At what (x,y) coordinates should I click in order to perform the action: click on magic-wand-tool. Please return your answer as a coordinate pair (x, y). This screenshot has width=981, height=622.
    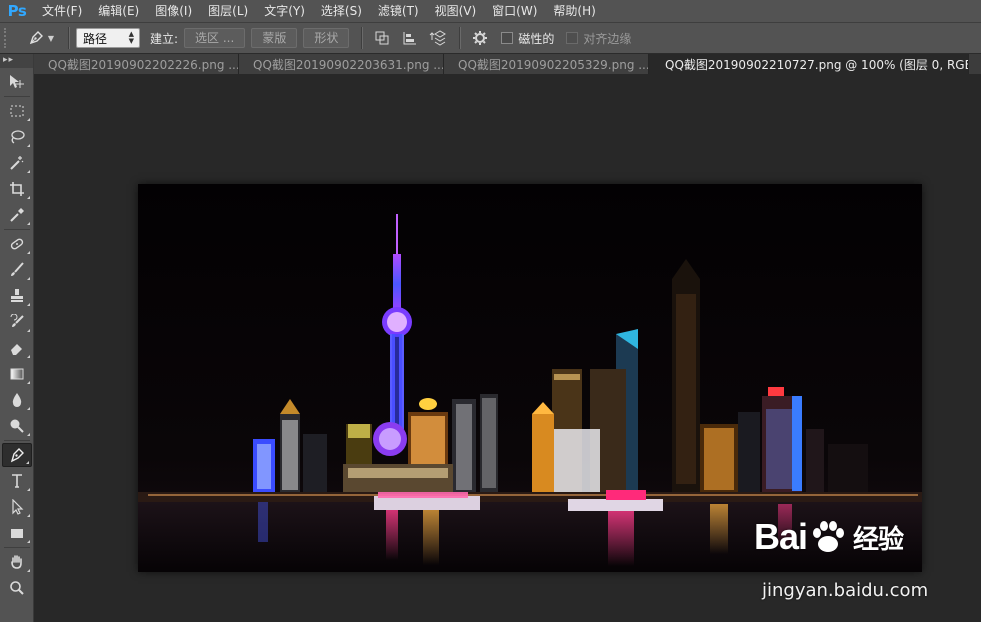
    Looking at the image, I should click on (17, 163).